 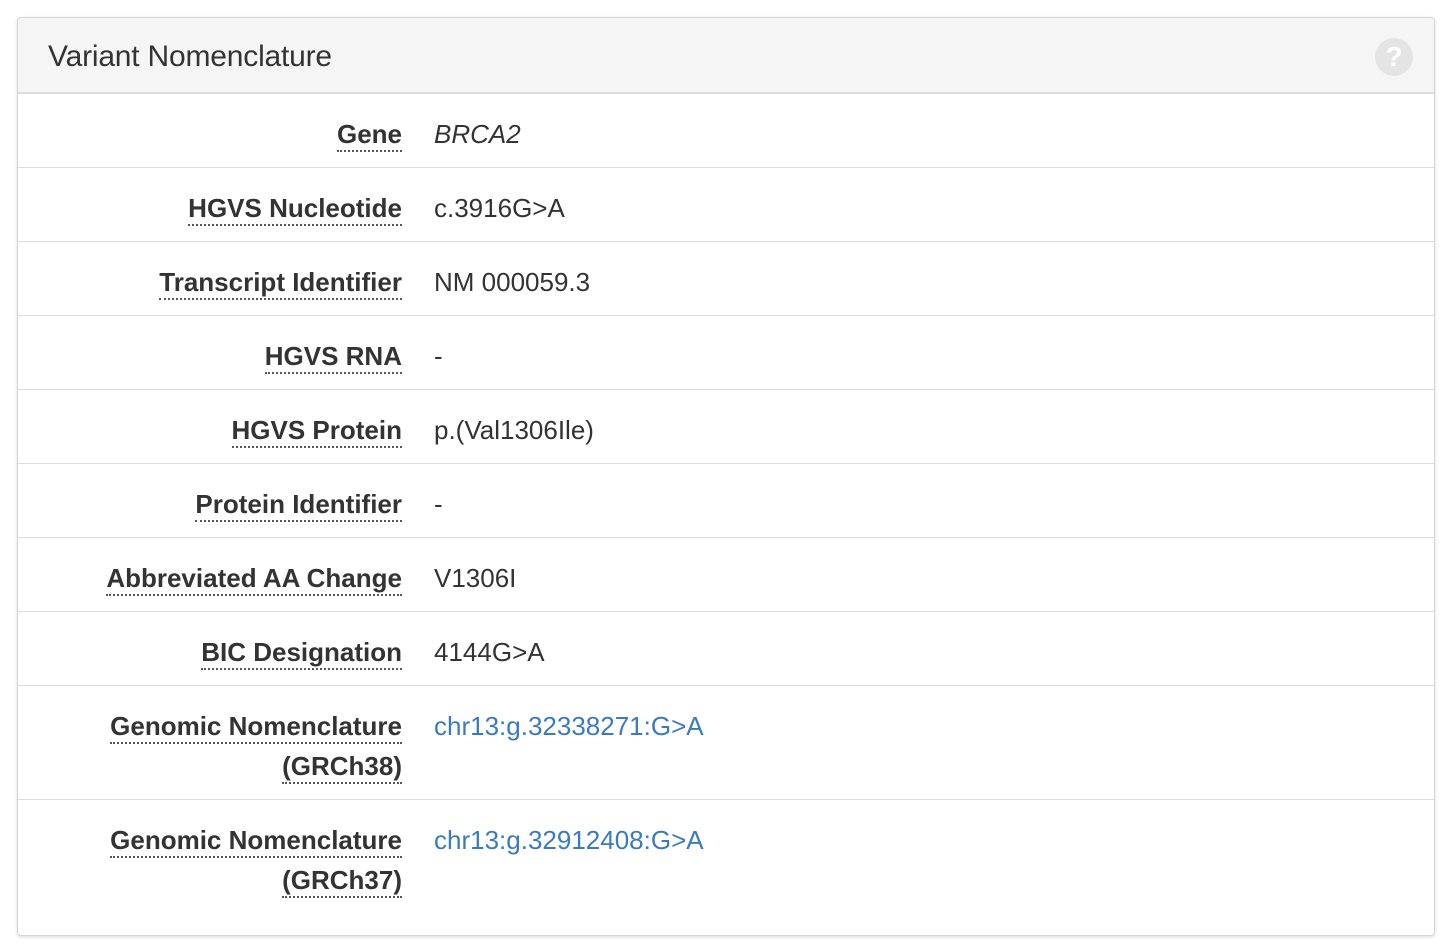 I want to click on label-hgvs-protein: HGVS Protein, so click(x=316, y=431).